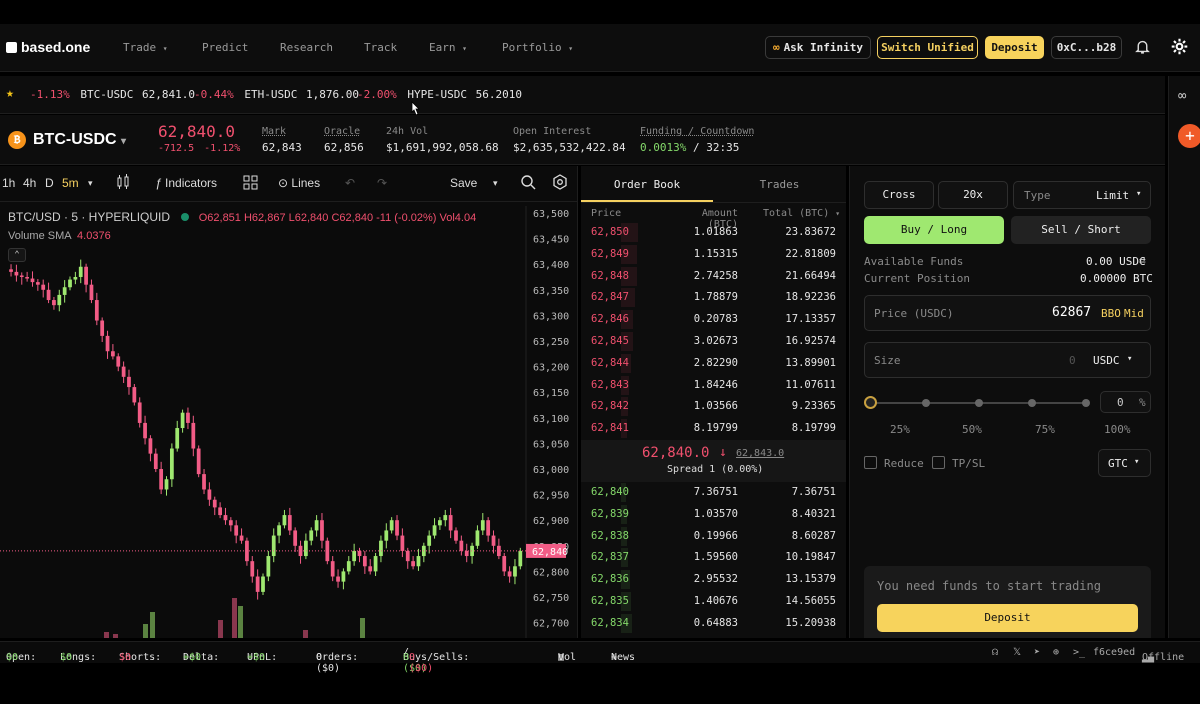 This screenshot has width=1200, height=704. Describe the element at coordinates (382, 183) in the screenshot. I see `redo-icon: ↷` at that location.